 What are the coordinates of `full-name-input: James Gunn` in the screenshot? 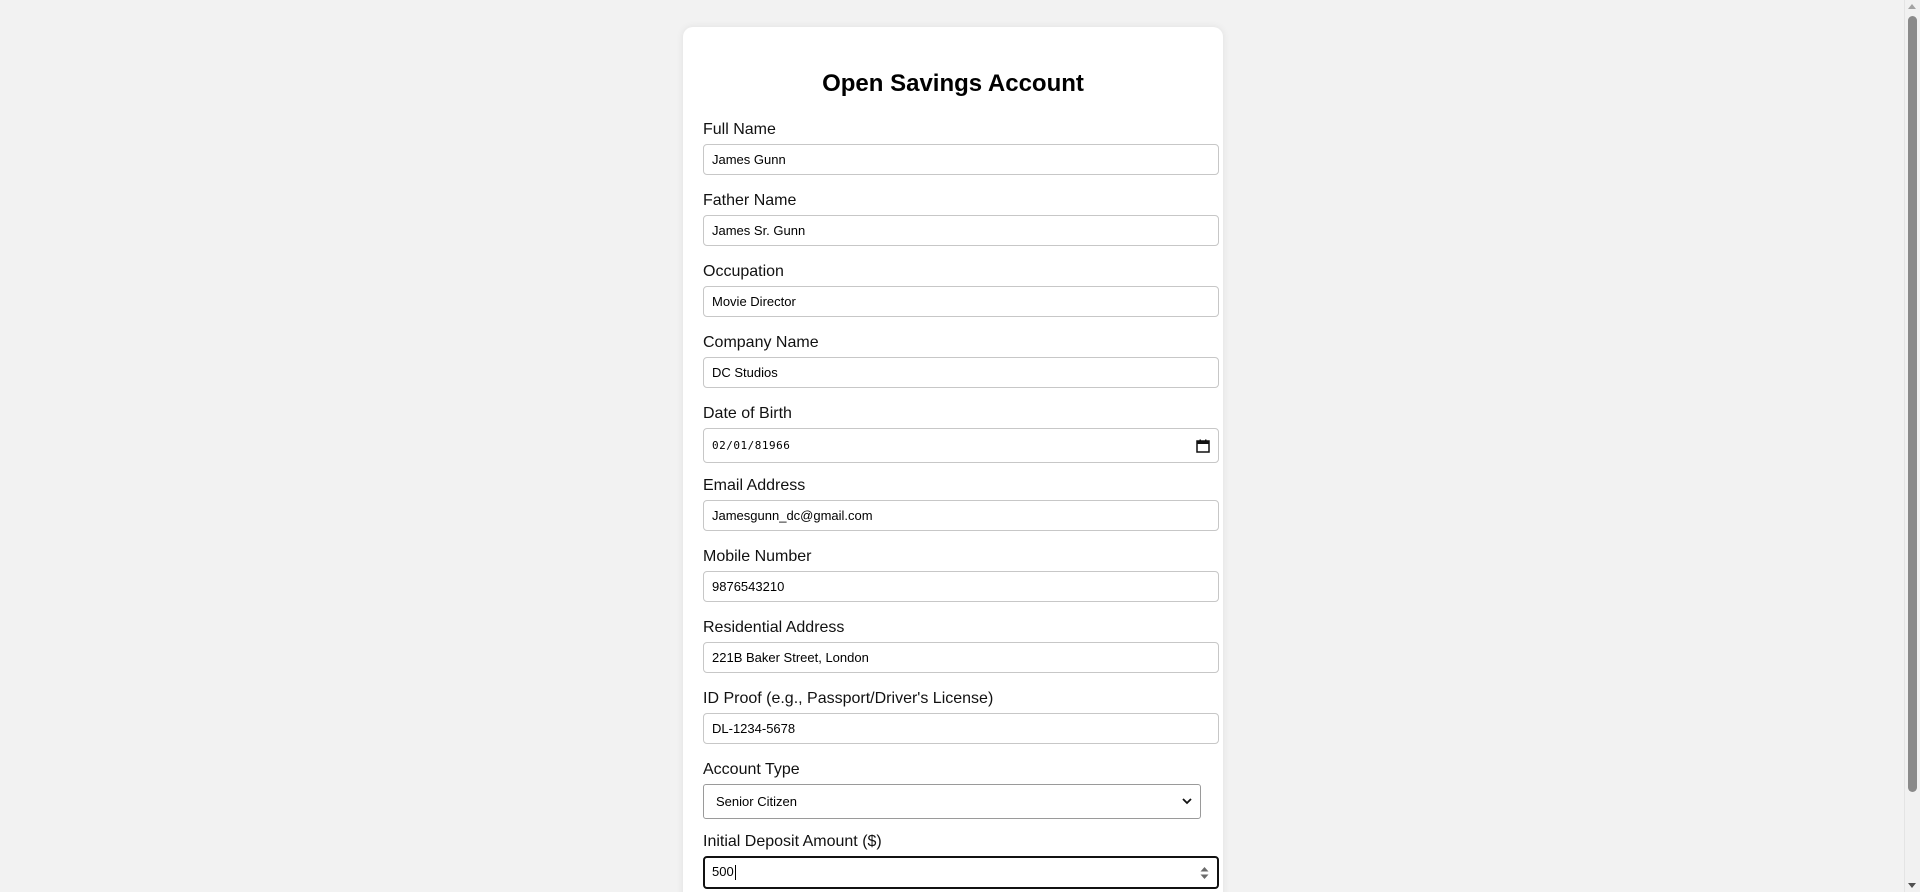 It's located at (961, 159).